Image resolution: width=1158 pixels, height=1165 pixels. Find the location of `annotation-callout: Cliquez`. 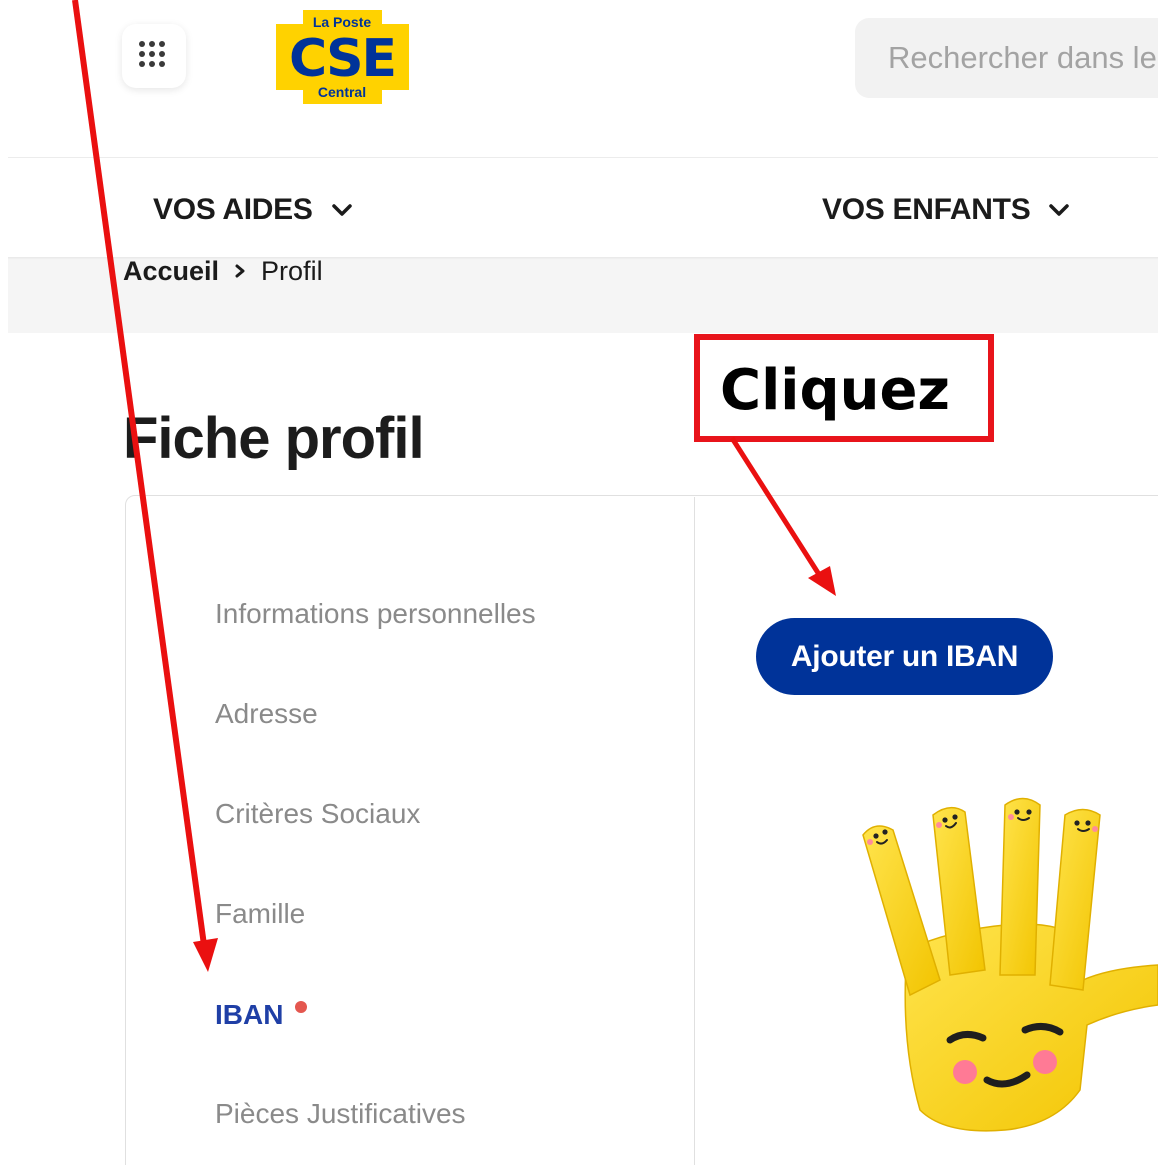

annotation-callout: Cliquez is located at coordinates (844, 388).